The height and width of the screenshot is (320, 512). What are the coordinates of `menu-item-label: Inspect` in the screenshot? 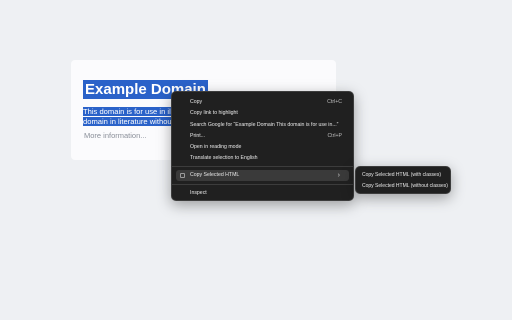 It's located at (198, 193).